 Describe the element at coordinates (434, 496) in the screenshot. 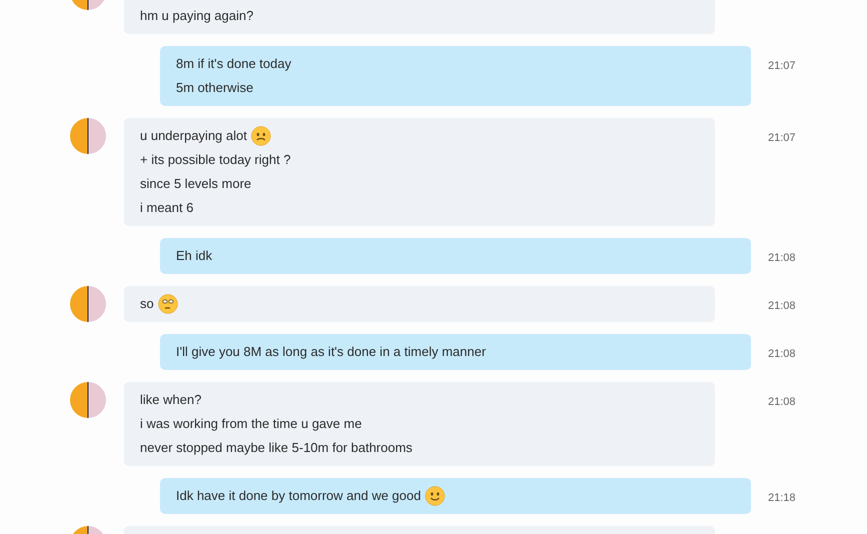

I see `smiling-face-icon` at that location.